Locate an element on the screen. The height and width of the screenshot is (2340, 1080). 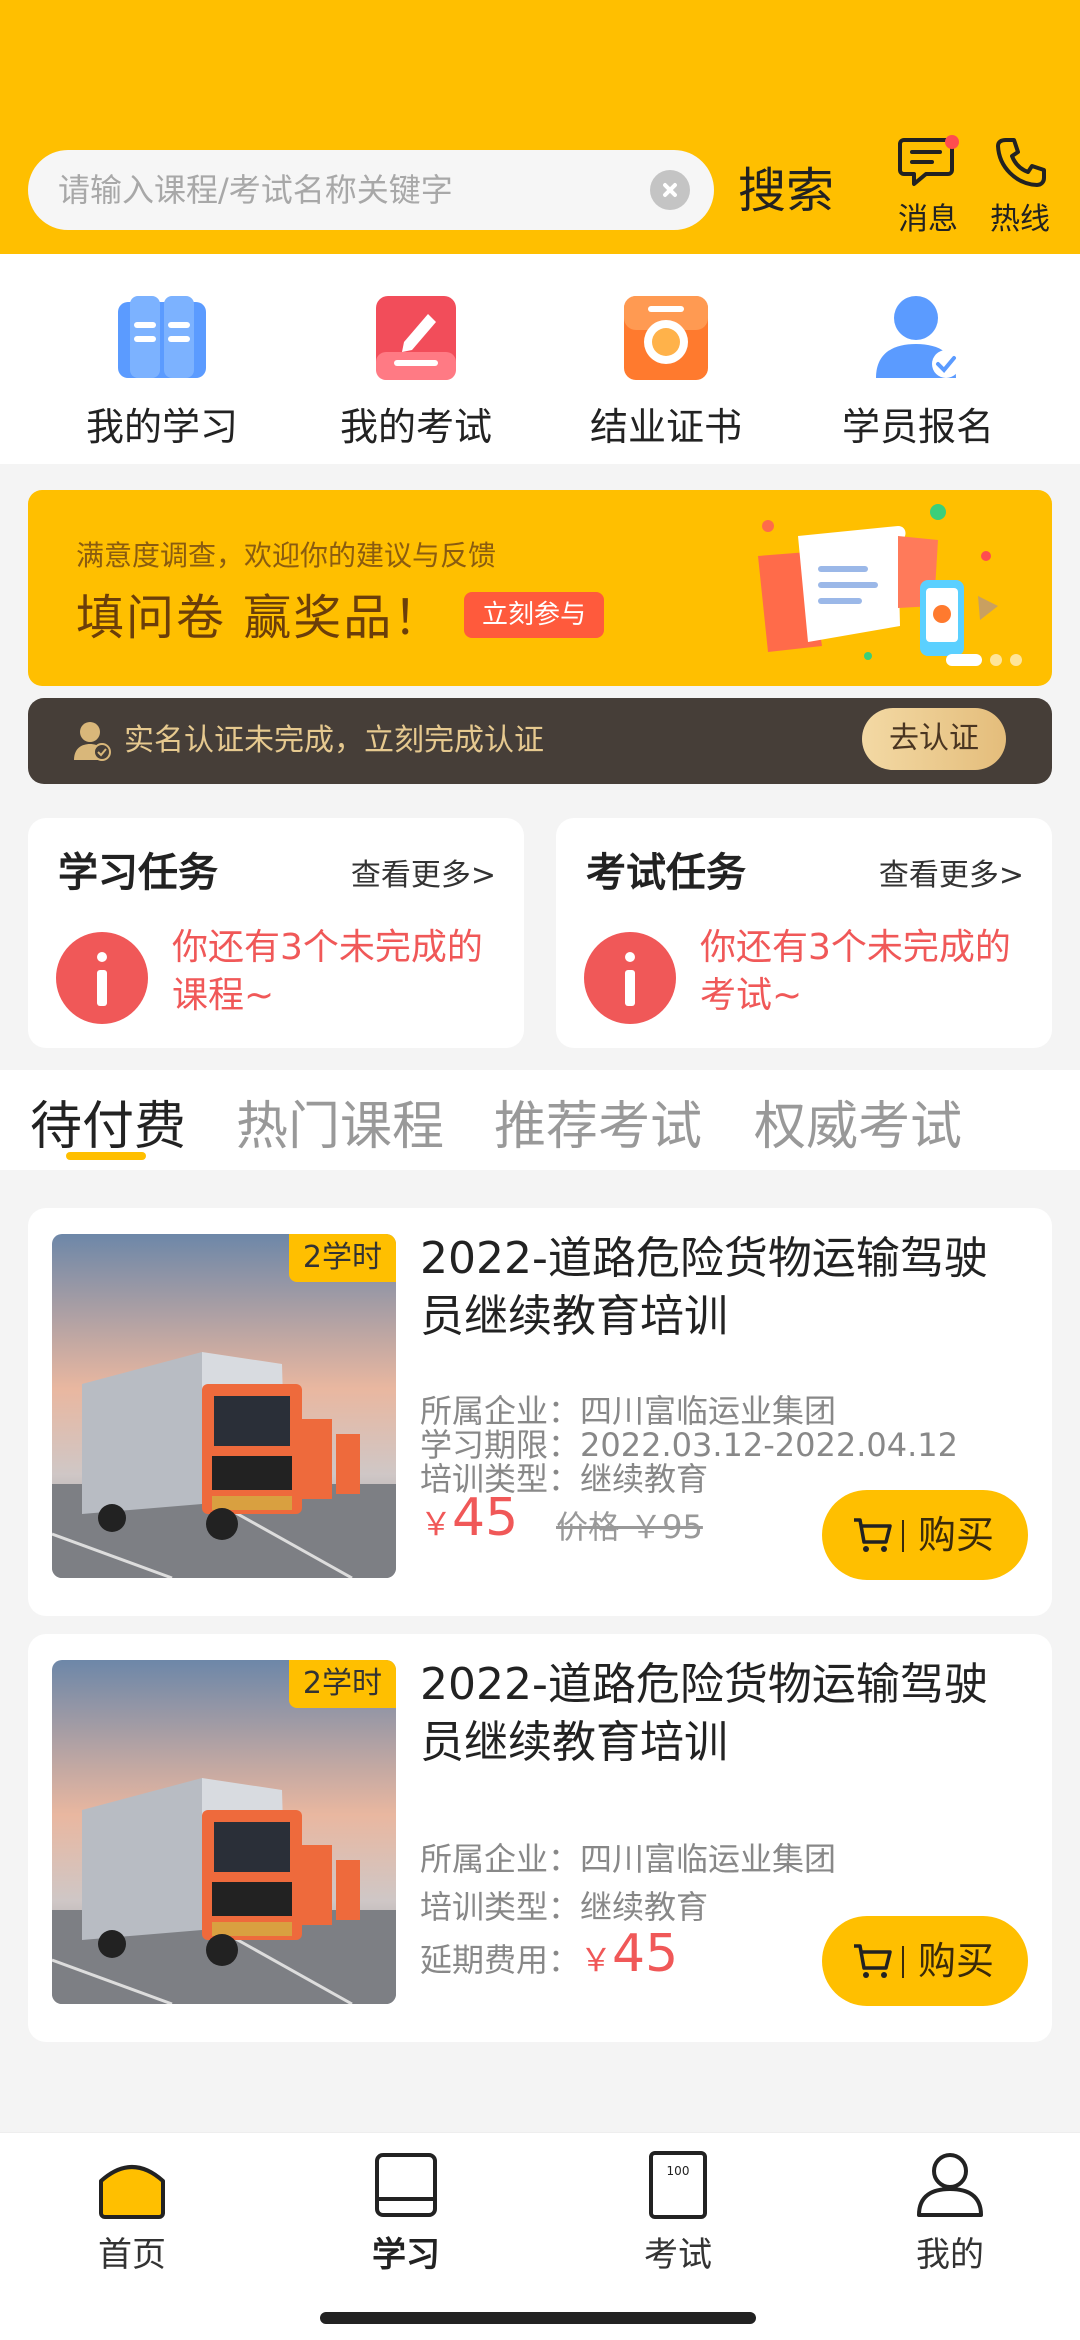
category-tabs: 待付费 热门课程 推荐考试 权威考试 is located at coordinates (540, 1120).